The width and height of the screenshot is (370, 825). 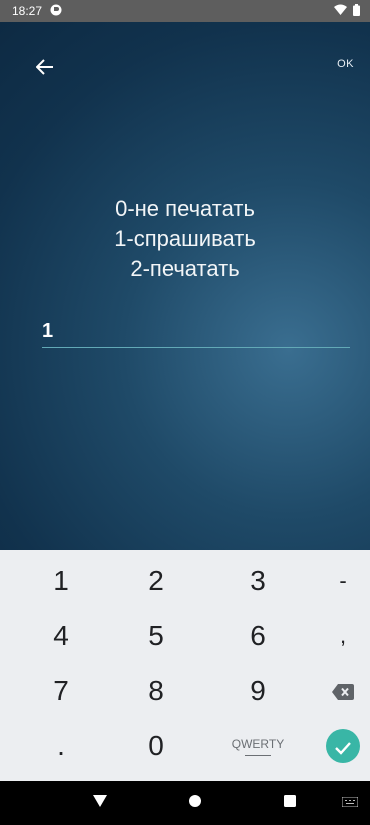 I want to click on back-arrow-icon, so click(x=44, y=69).